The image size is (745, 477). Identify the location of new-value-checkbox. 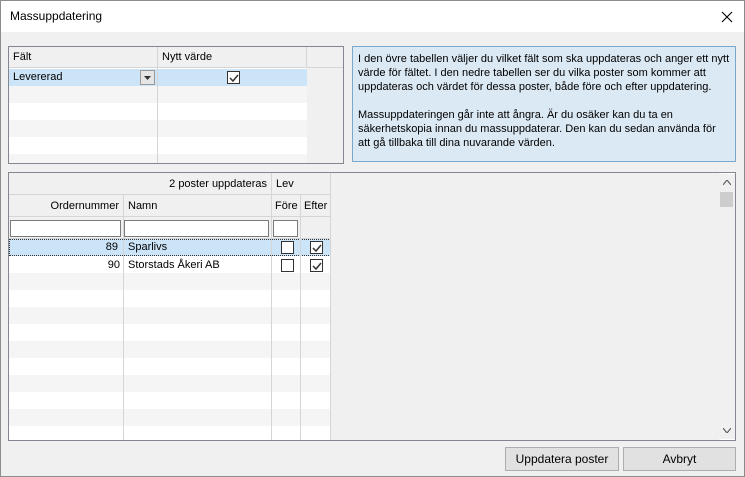
(233, 77).